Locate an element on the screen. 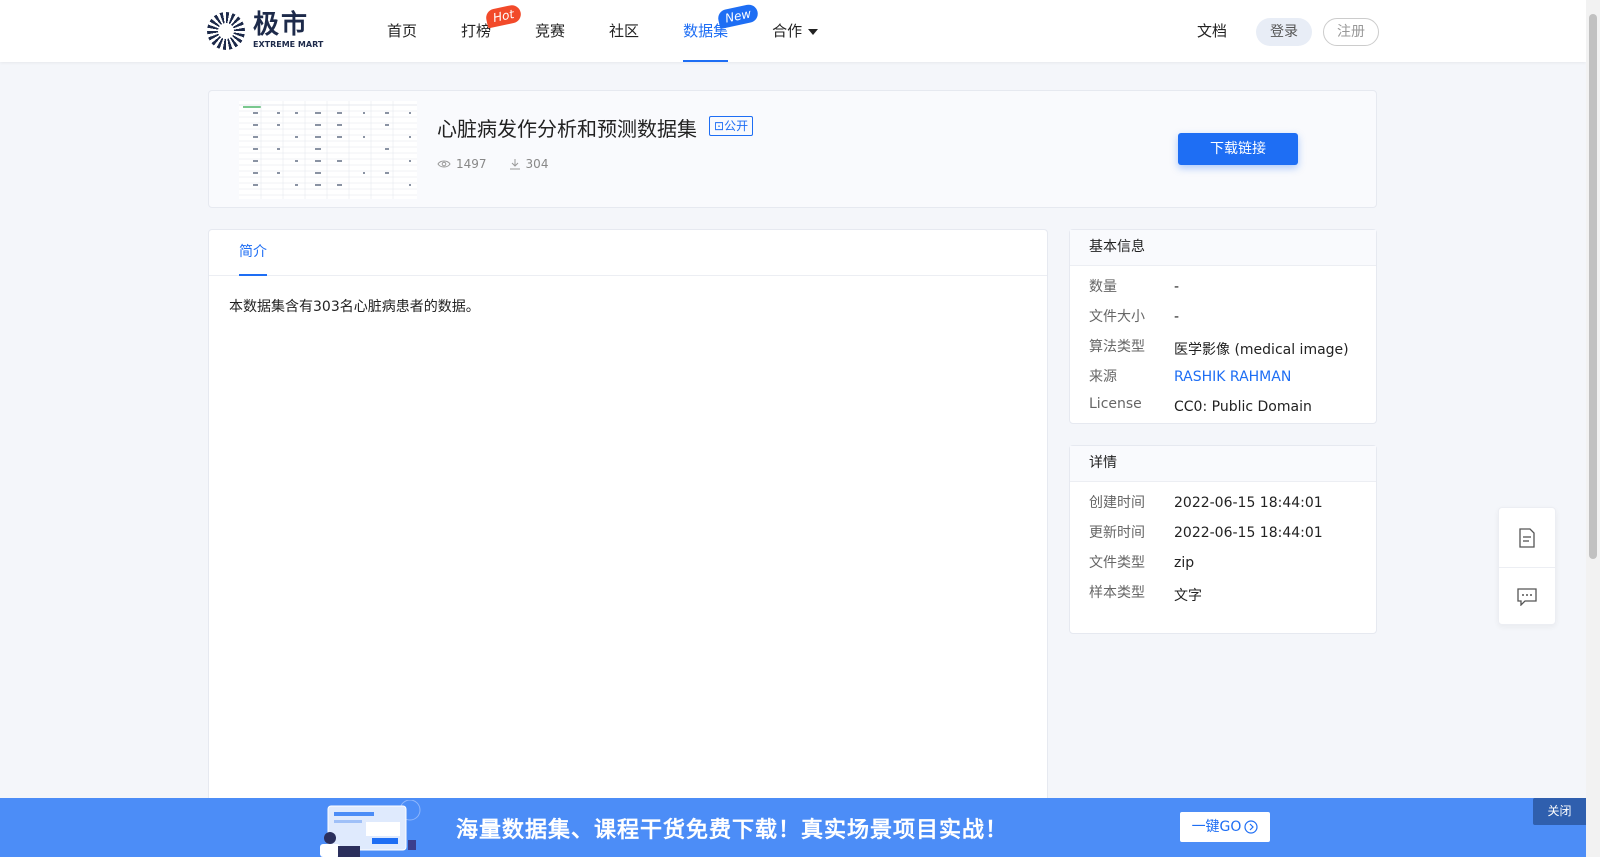 This screenshot has width=1600, height=857. tab-intro: 简介 is located at coordinates (253, 253).